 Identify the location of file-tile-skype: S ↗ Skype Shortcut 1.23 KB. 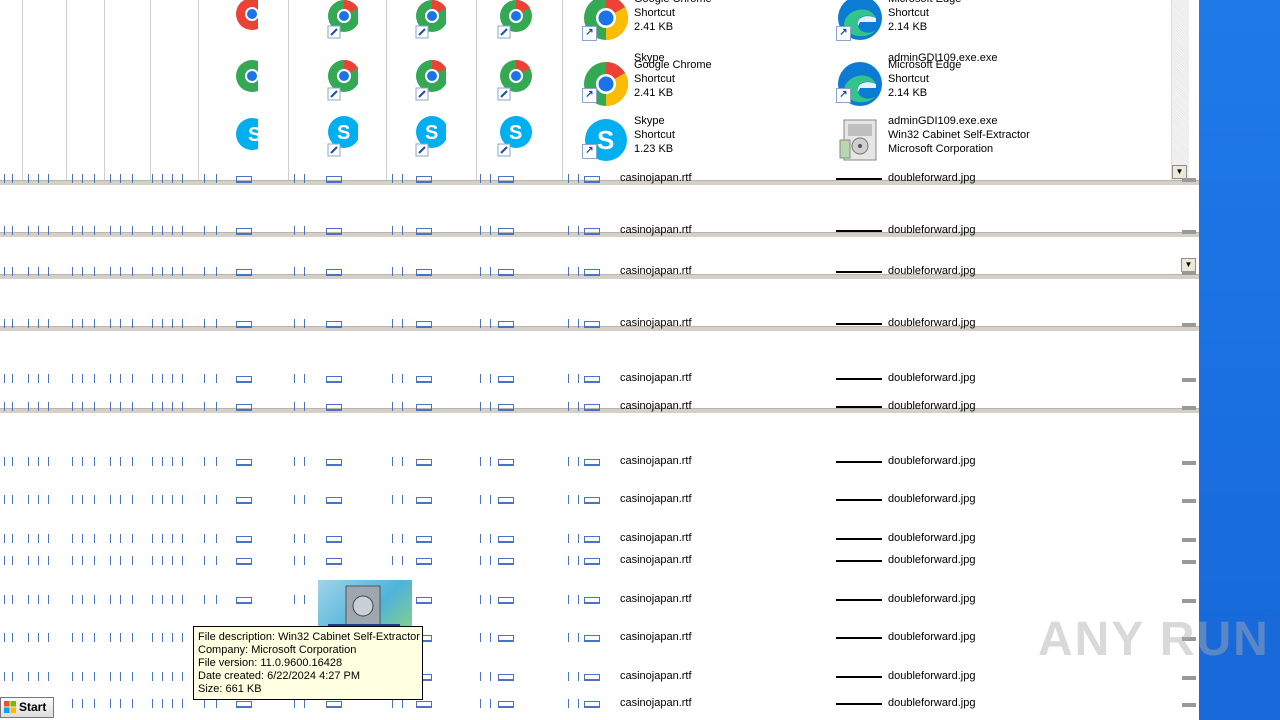
(702, 142).